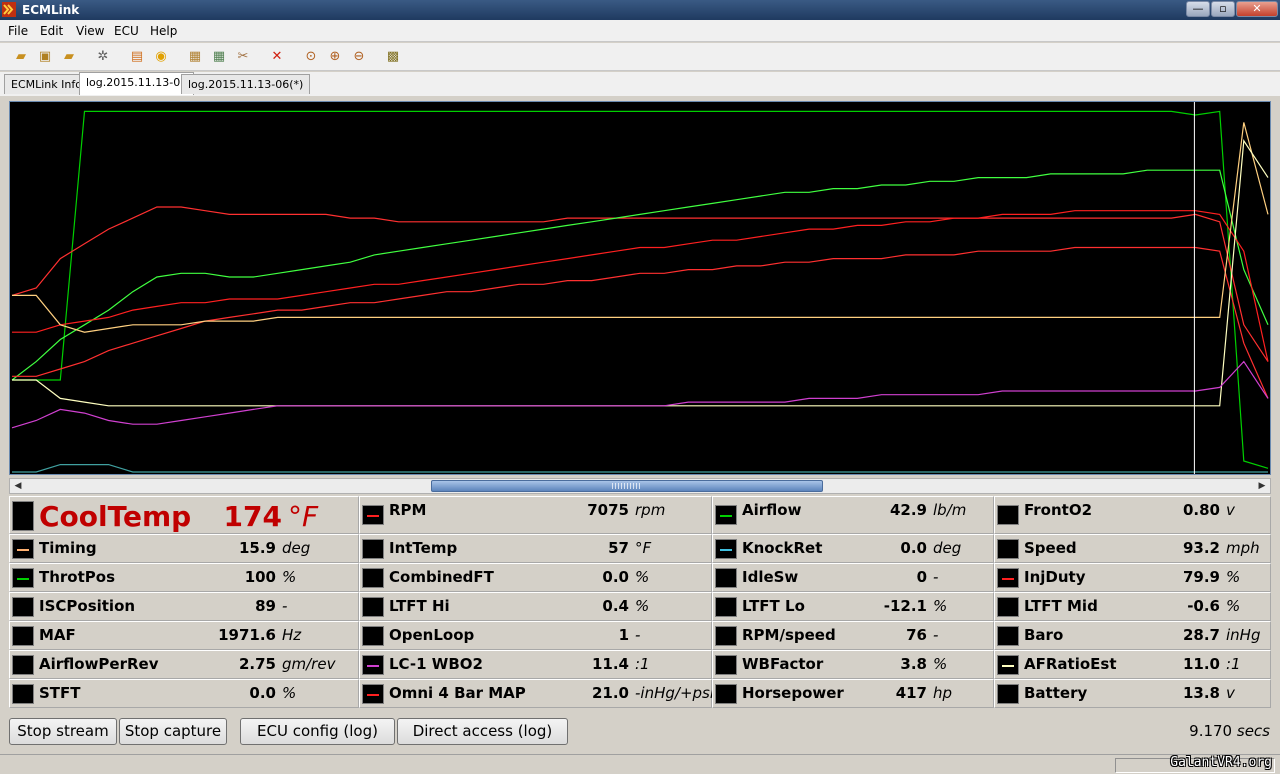 The height and width of the screenshot is (774, 1280). Describe the element at coordinates (163, 31) in the screenshot. I see `menu-help: Help` at that location.